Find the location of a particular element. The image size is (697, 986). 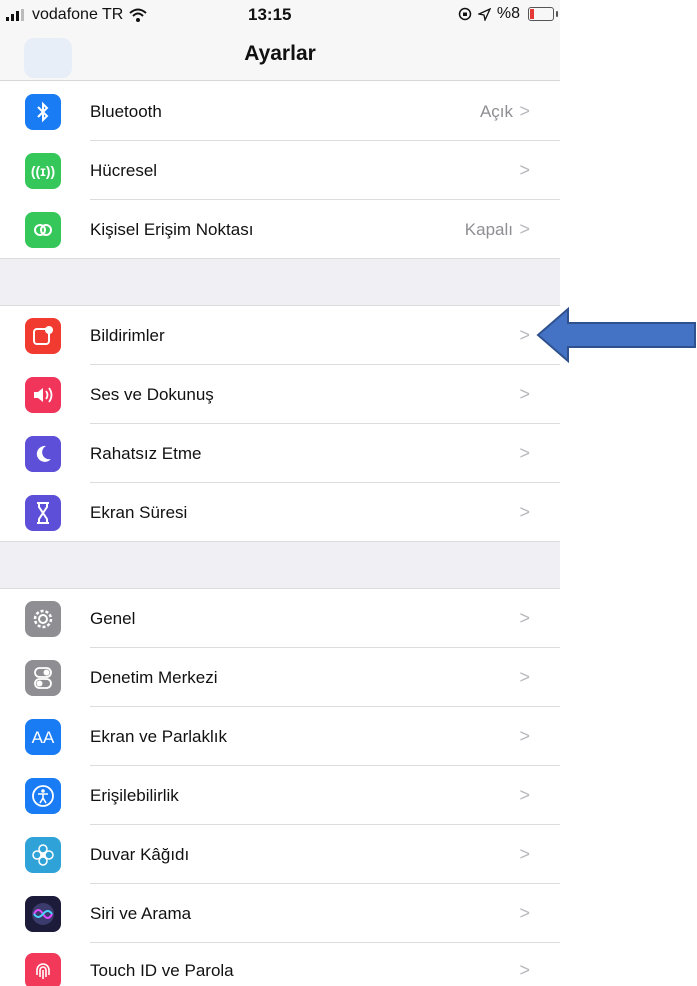

row-label: Bildirimler is located at coordinates (127, 335).